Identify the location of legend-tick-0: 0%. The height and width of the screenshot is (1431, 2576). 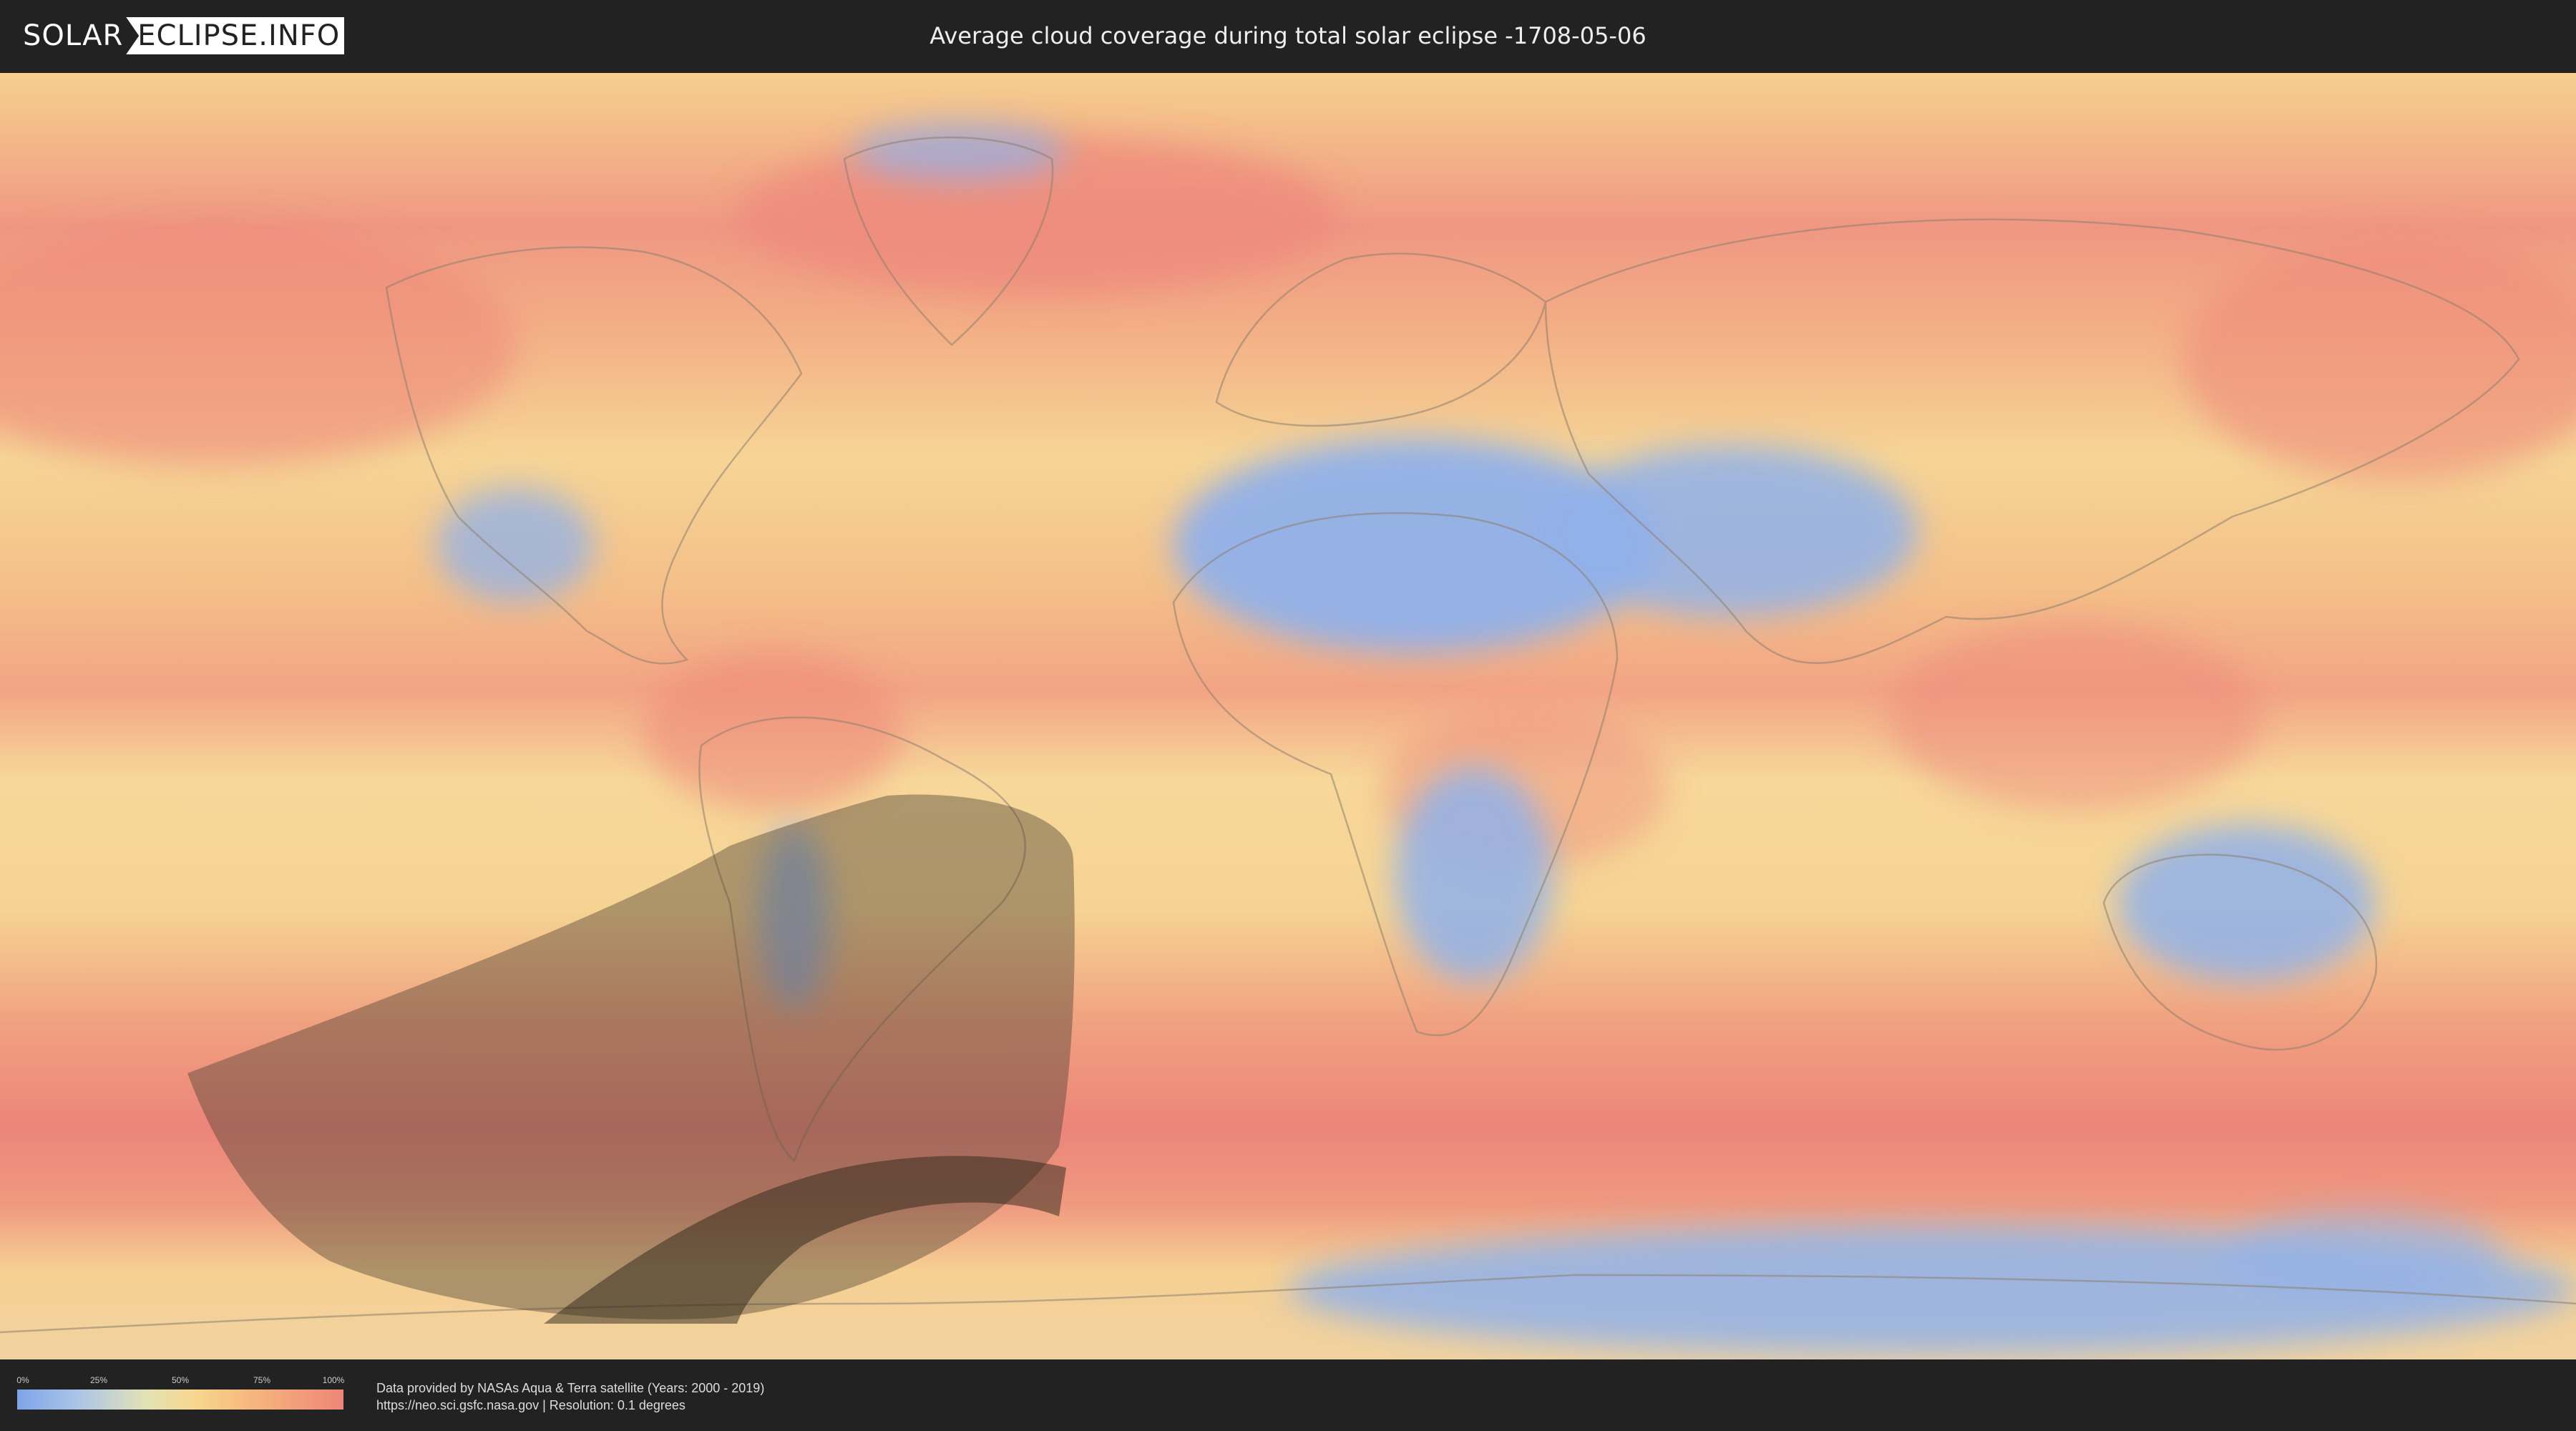
(22, 1380).